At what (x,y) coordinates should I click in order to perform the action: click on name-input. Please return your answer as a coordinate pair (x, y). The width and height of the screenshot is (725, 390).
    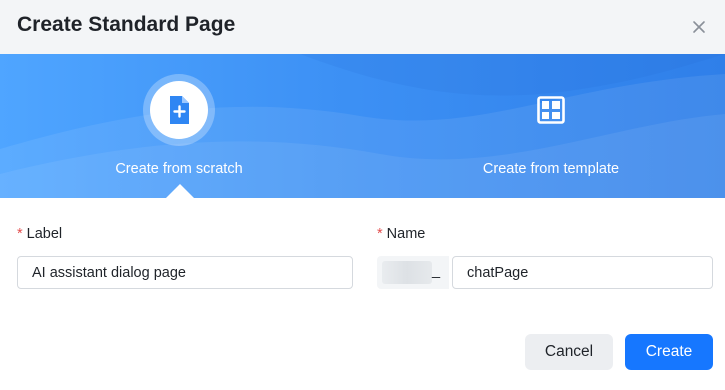
    Looking at the image, I should click on (582, 272).